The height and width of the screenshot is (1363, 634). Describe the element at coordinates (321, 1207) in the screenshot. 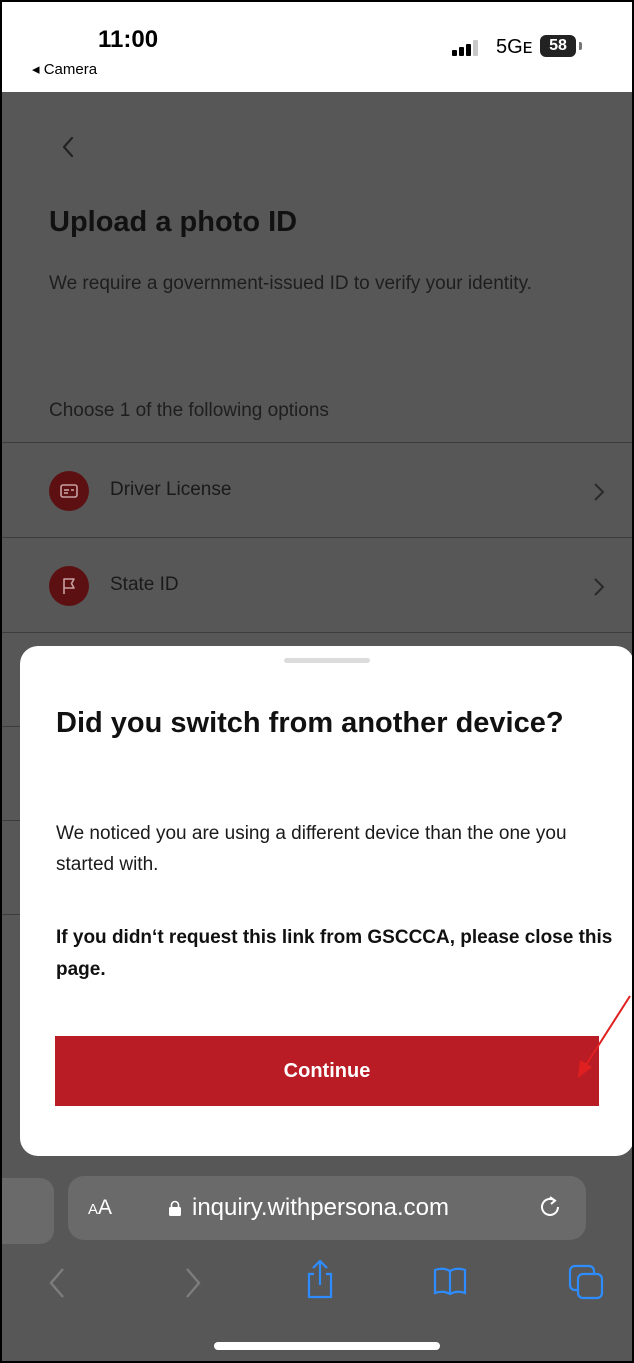

I see `url-text: inquiry.withpersona.com` at that location.